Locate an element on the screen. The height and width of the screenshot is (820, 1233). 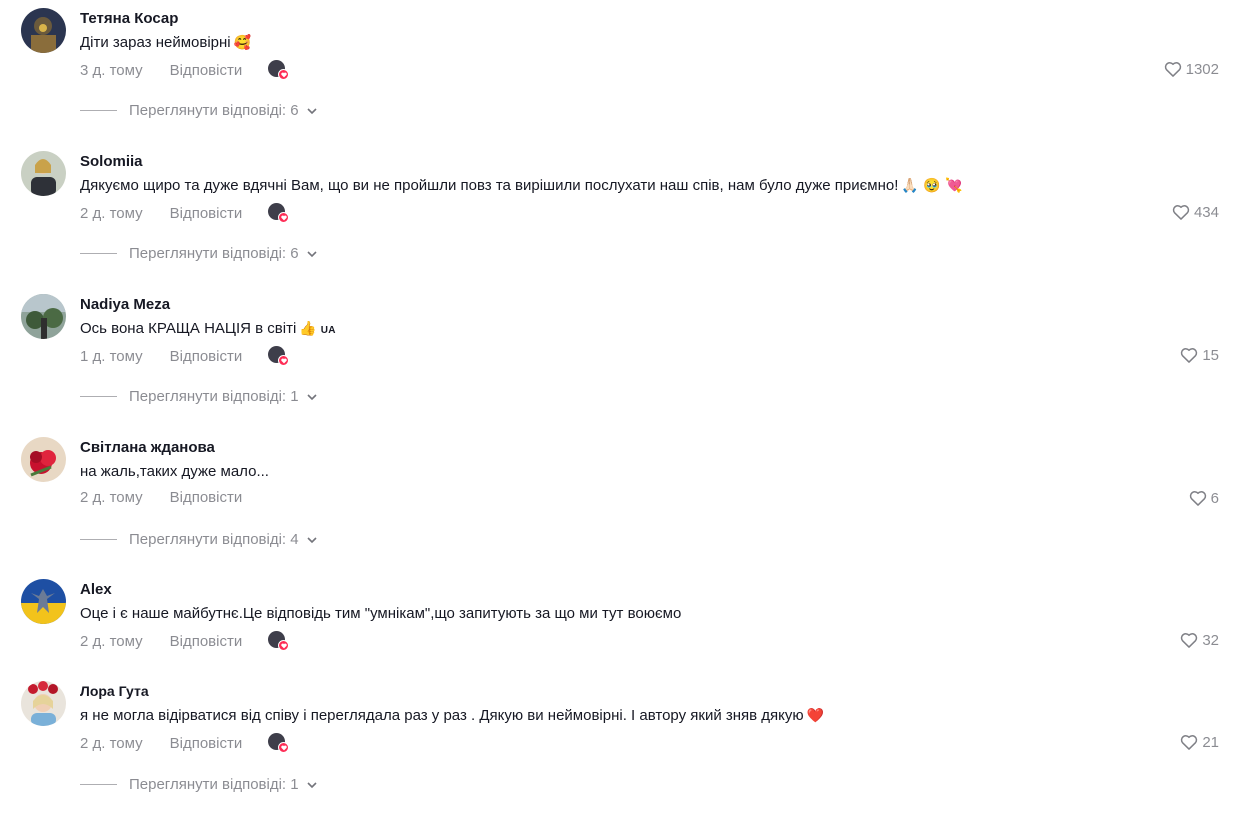
like-count: 21 is located at coordinates (1210, 742).